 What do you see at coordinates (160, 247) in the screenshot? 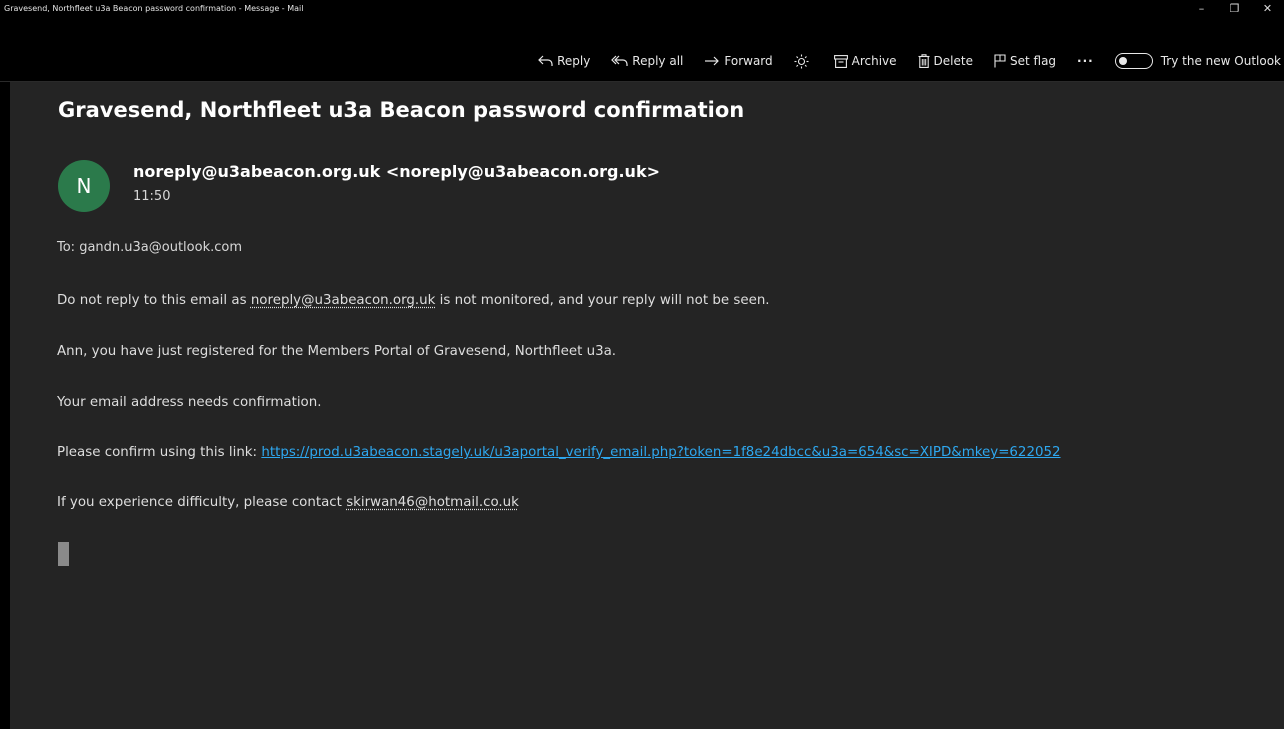
I see `recipient-address: gandn.u3a@outlook.com` at bounding box center [160, 247].